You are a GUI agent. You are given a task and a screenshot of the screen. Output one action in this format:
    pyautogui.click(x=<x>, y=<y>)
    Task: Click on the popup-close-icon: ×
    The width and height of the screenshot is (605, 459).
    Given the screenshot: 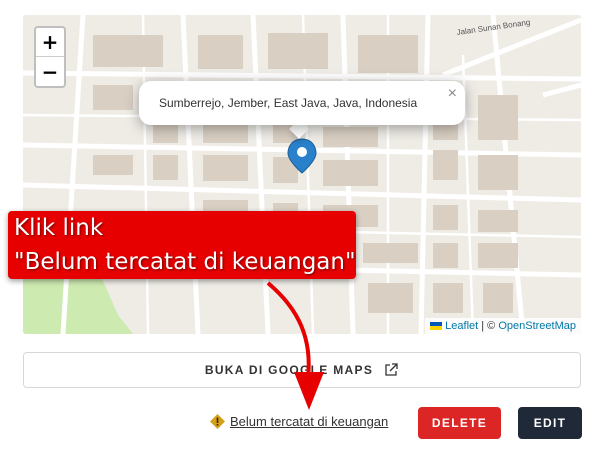 What is the action you would take?
    pyautogui.click(x=452, y=94)
    